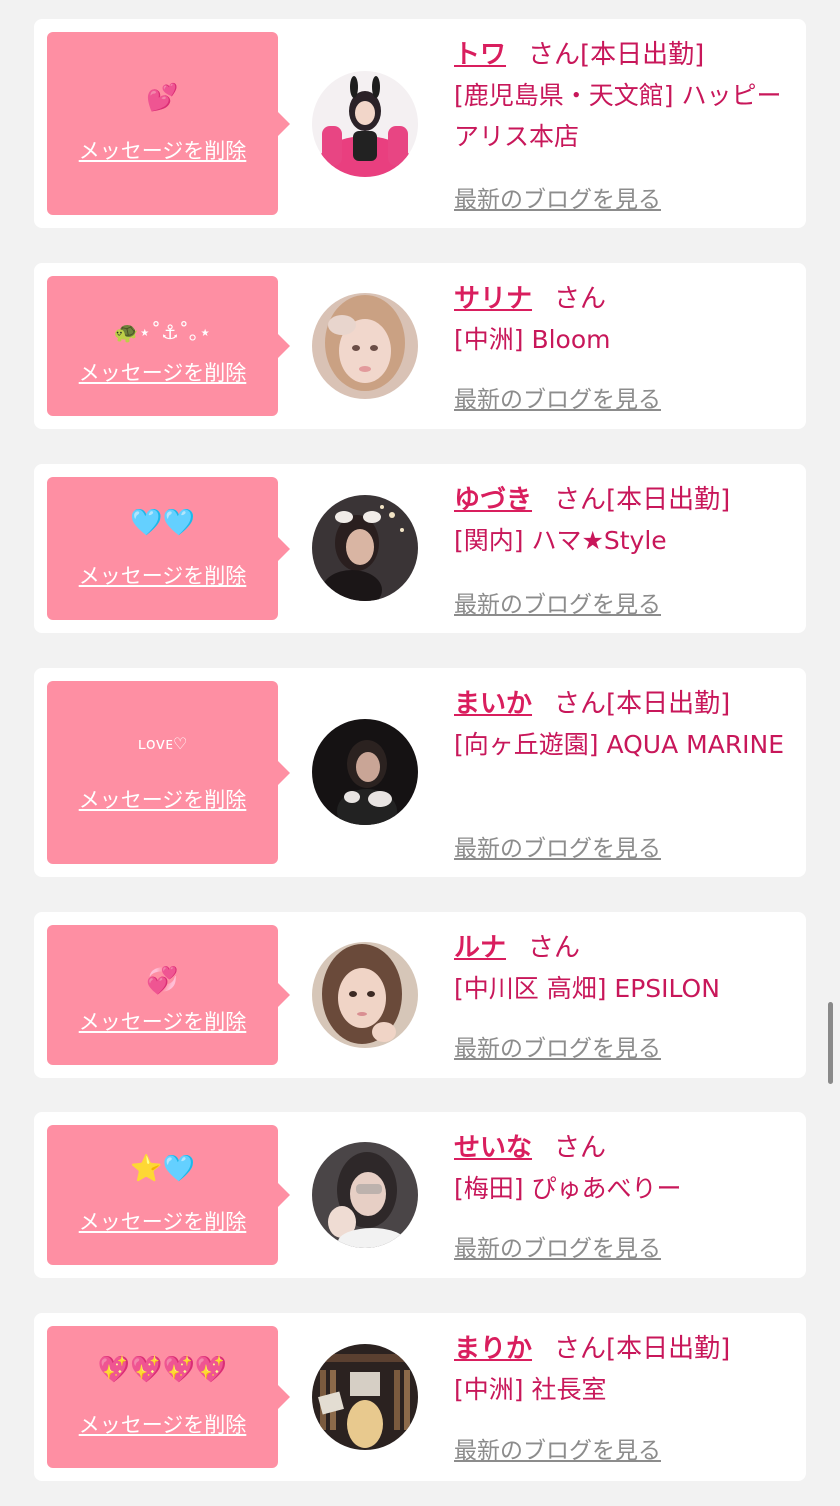 The height and width of the screenshot is (1506, 840). I want to click on store-name: [鹿児島県・天文館] ハッピーアリス本店, so click(618, 116).